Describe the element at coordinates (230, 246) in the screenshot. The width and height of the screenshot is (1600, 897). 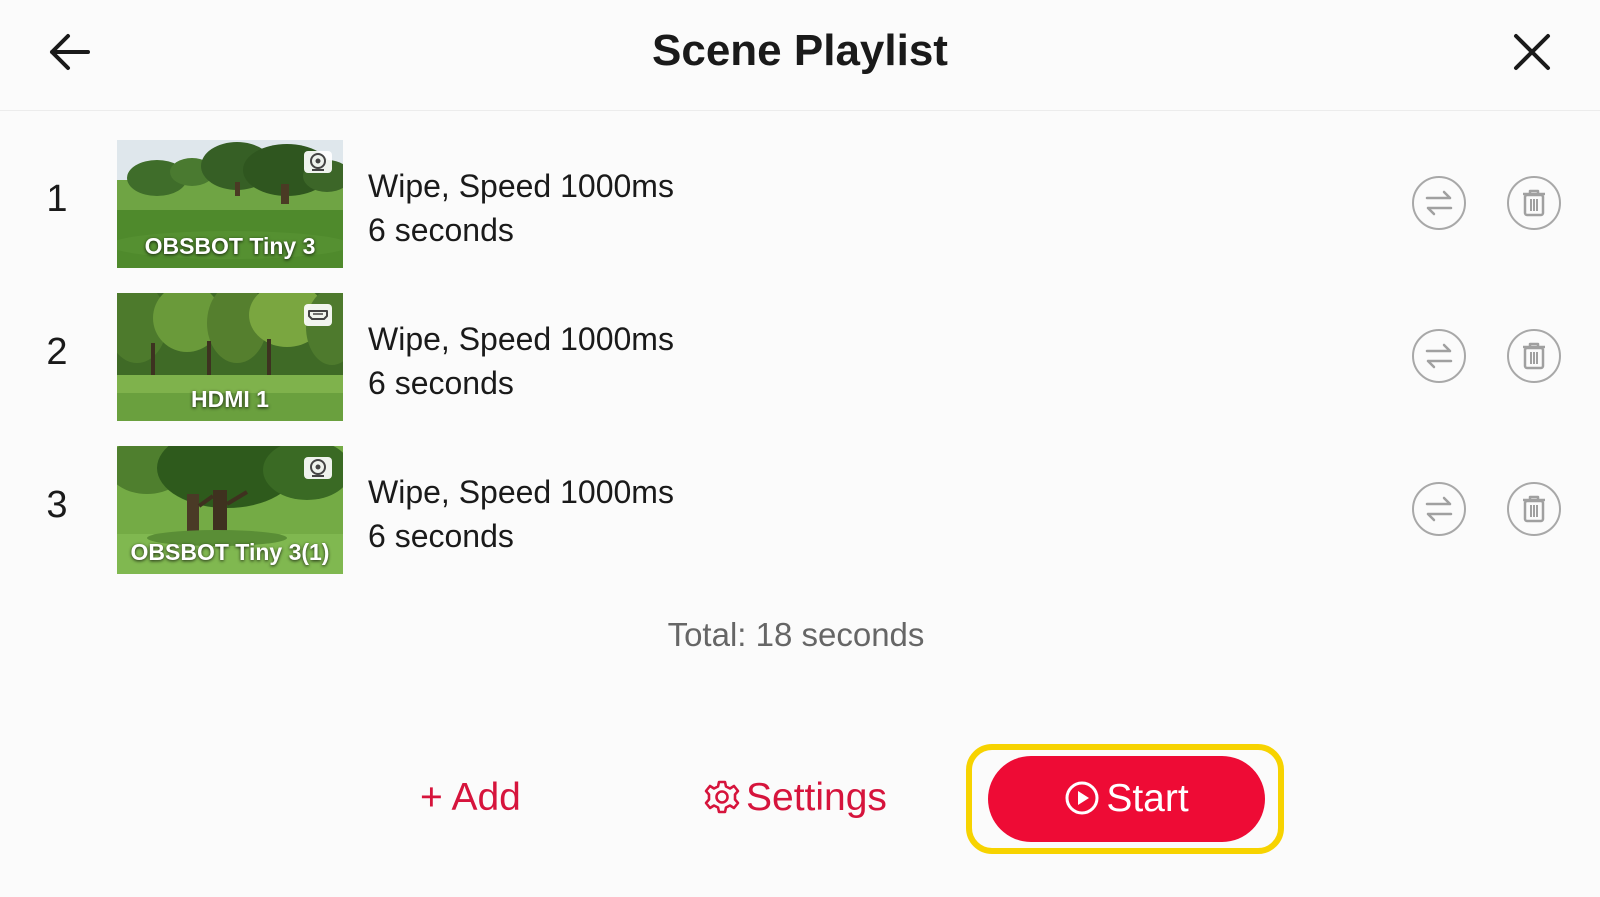
I see `thumbnail-label: OBSBOT Tiny 3` at that location.